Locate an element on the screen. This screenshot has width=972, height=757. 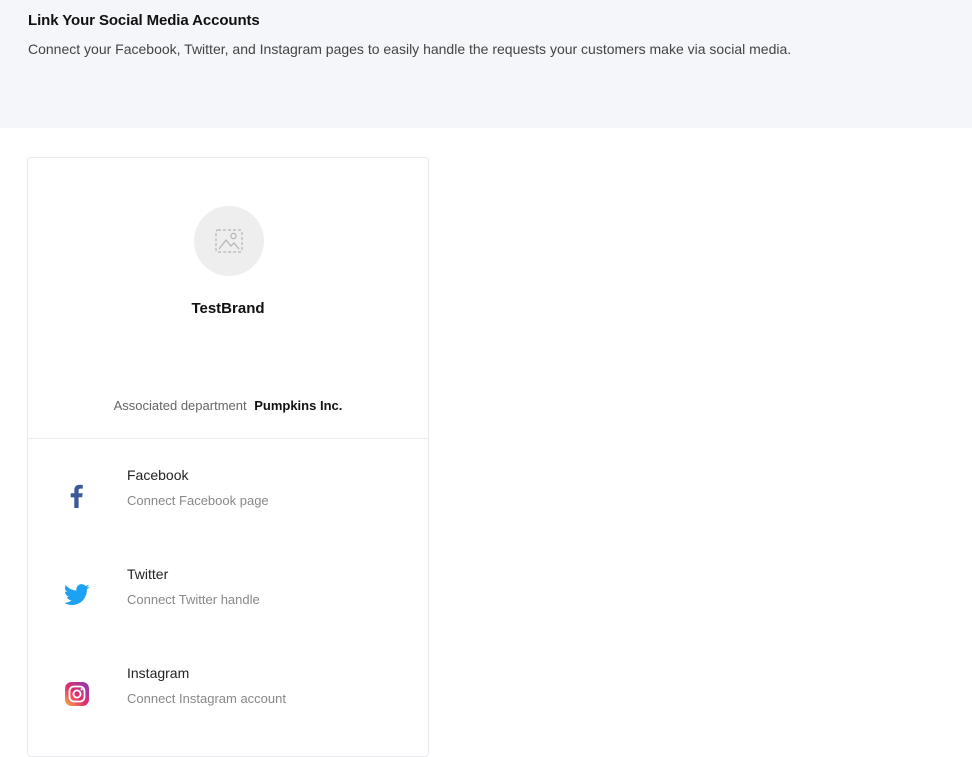
image-placeholder-icon is located at coordinates (229, 241).